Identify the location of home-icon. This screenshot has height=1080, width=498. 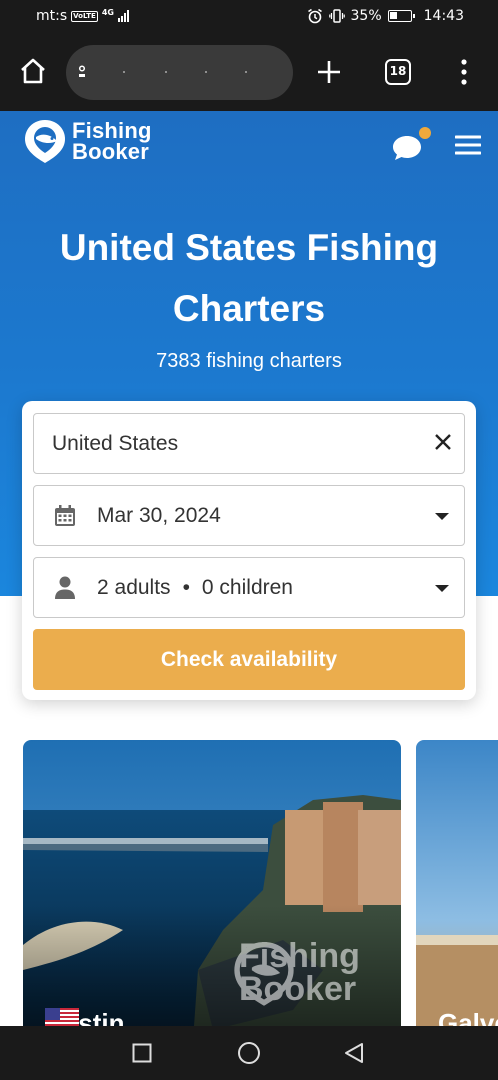
(33, 71).